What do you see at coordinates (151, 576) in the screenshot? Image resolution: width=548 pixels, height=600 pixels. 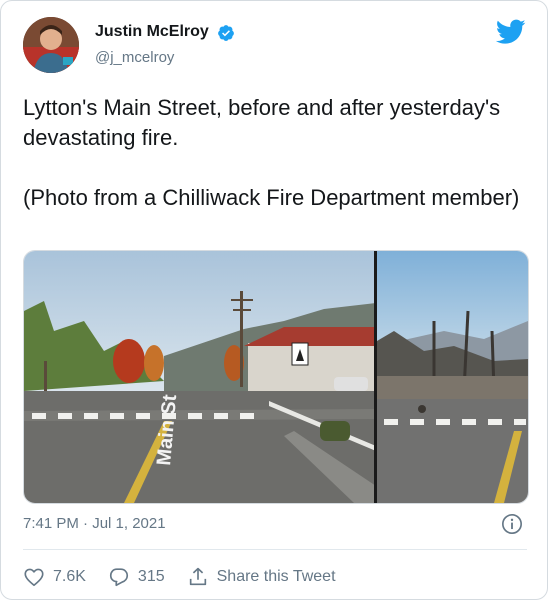 I see `reply-count: 315` at bounding box center [151, 576].